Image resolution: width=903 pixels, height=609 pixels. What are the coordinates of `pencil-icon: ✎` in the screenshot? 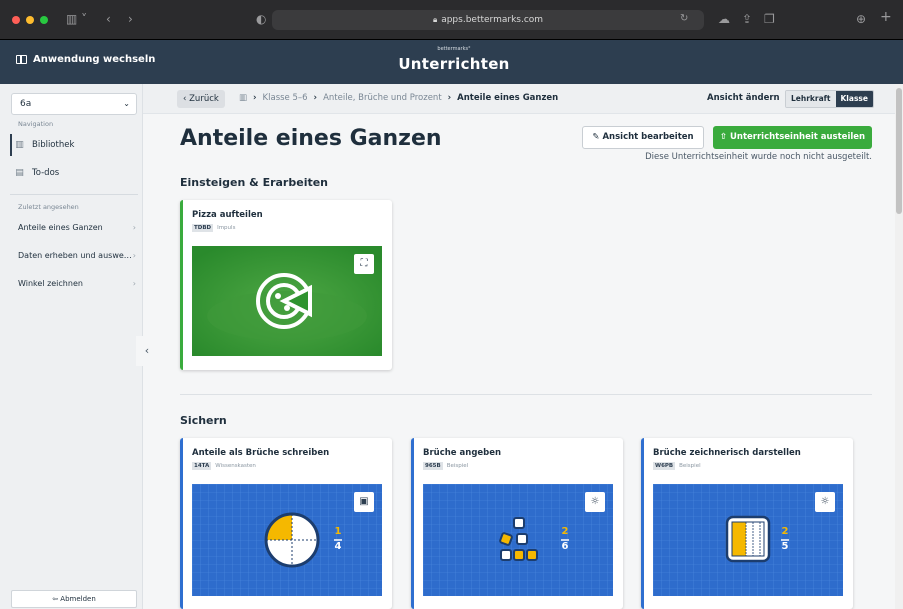 It's located at (596, 137).